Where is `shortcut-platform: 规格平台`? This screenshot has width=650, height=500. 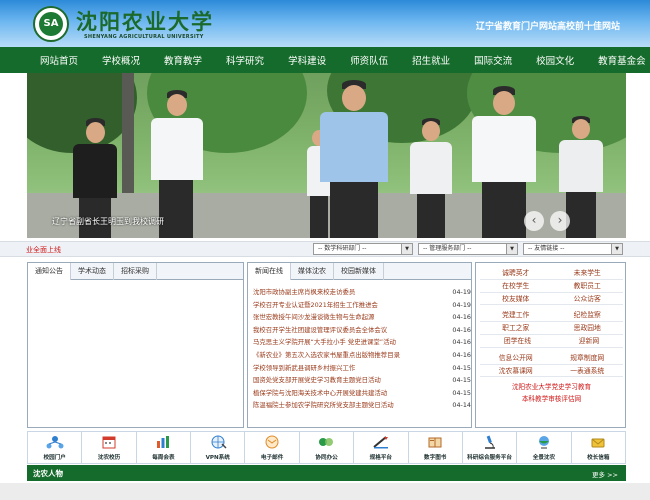 shortcut-platform: 规格平台 is located at coordinates (381, 447).